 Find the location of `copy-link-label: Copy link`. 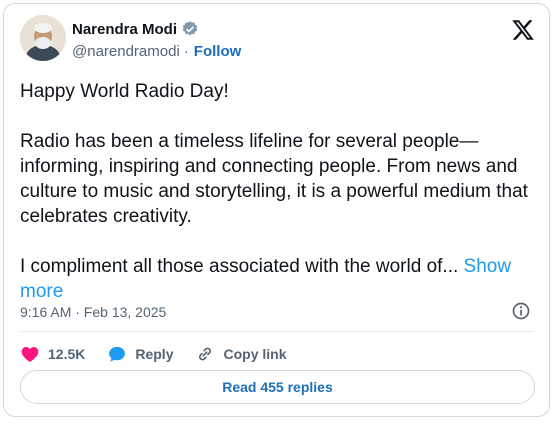

copy-link-label: Copy link is located at coordinates (255, 354).